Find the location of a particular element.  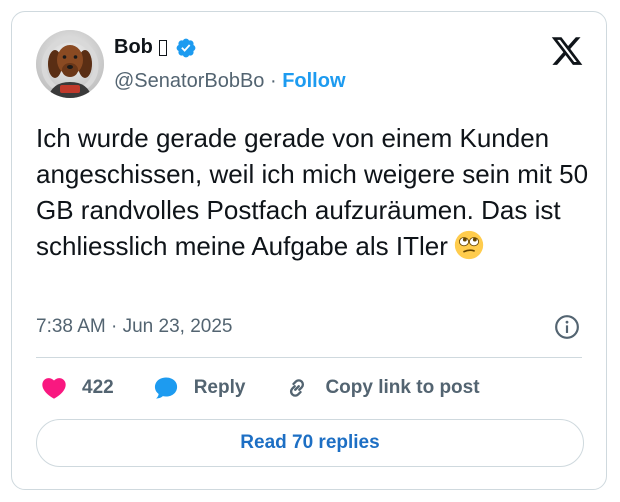

missing-glyph-icon is located at coordinates (162, 47).